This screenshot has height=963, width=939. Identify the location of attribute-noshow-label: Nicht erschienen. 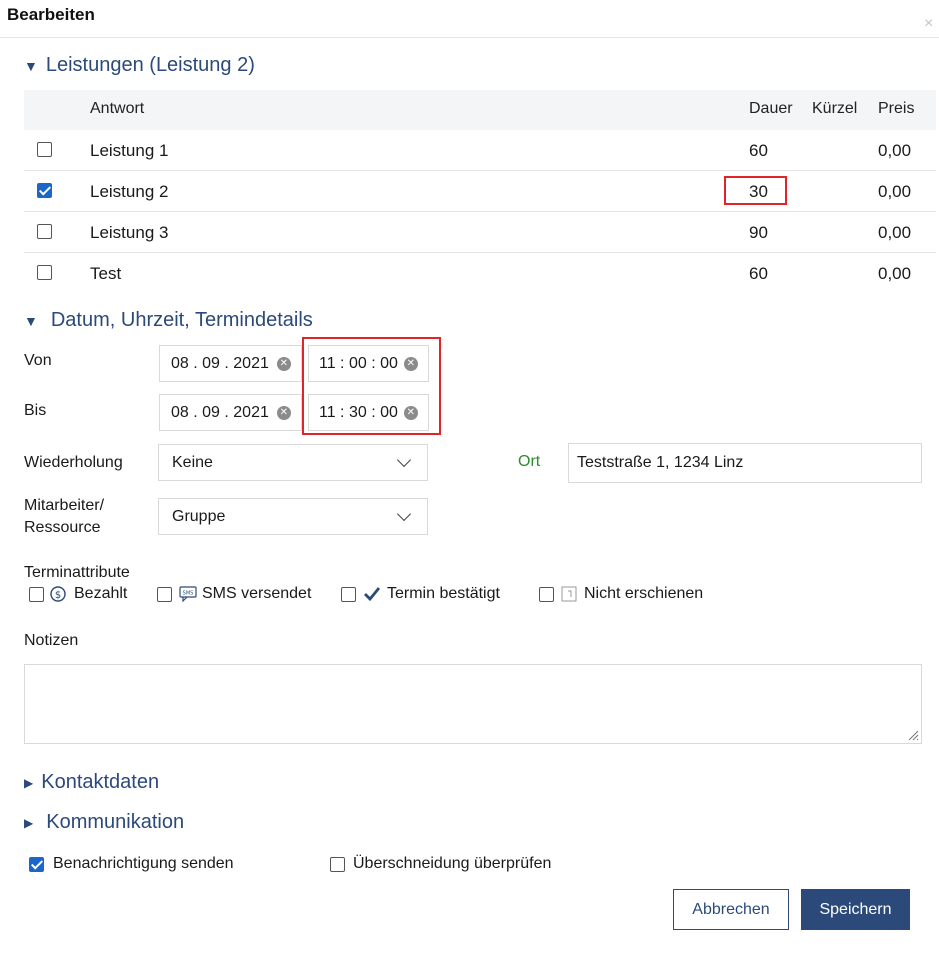
(644, 593).